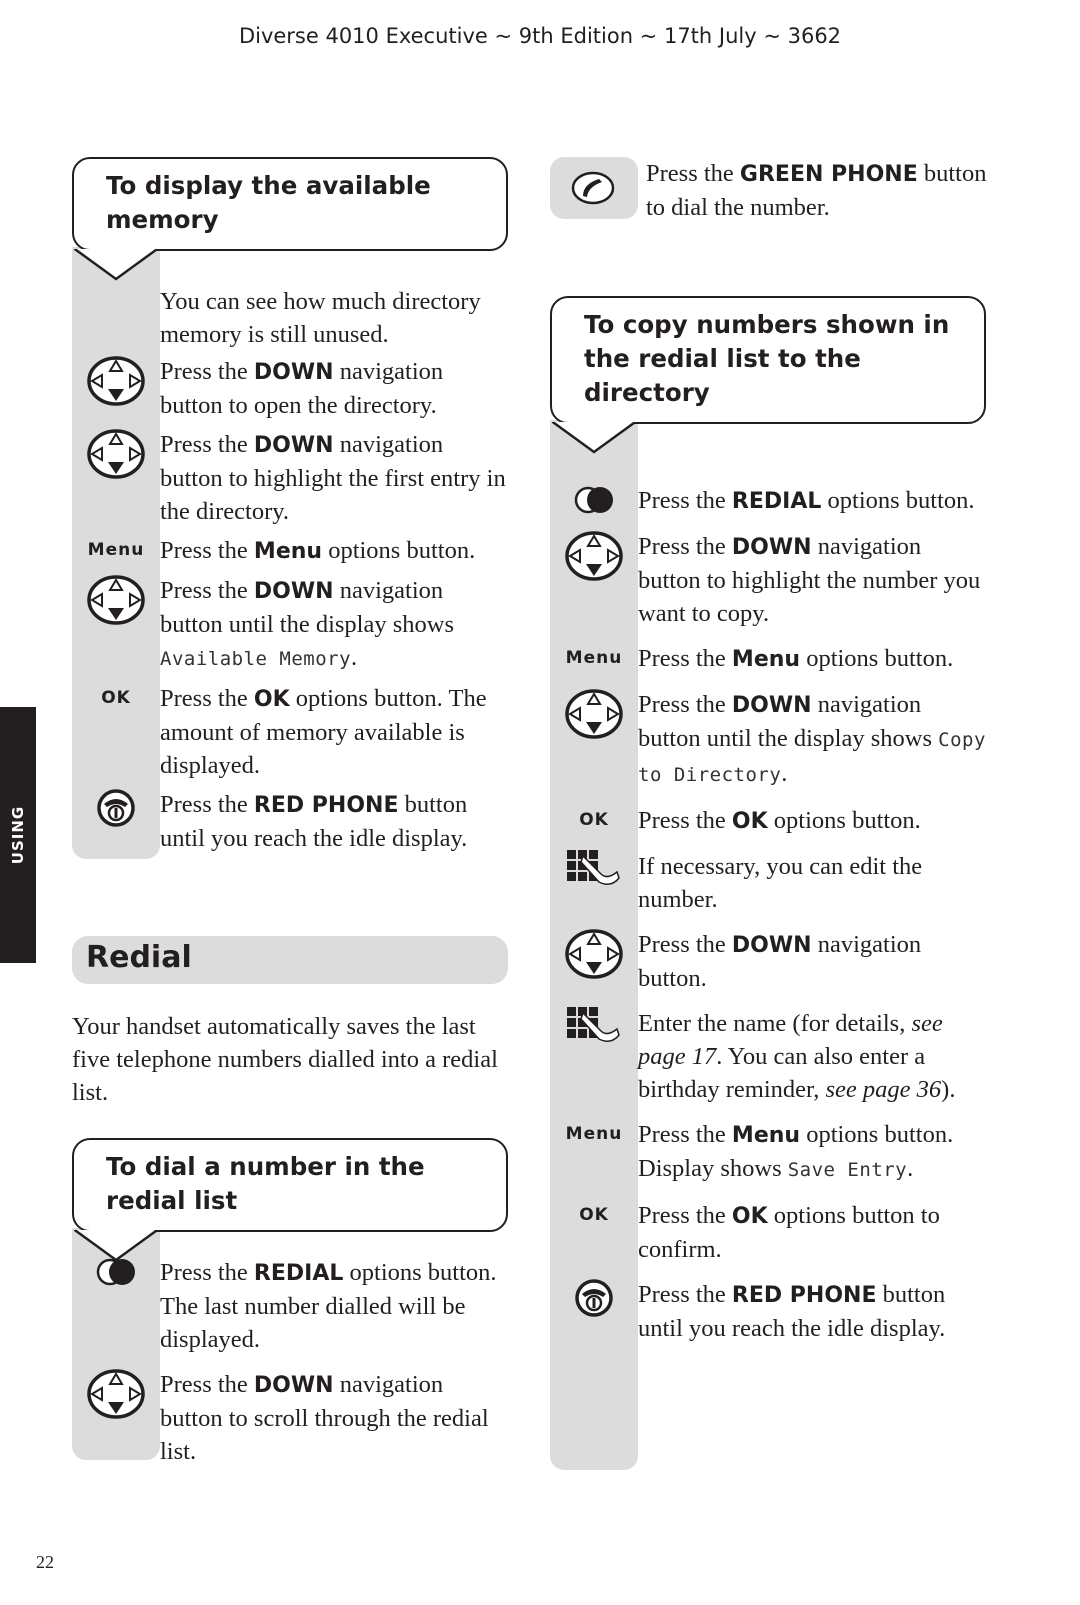 This screenshot has height=1605, width=1080. I want to click on step-description: Press the OK options button to confirm., so click(812, 1232).